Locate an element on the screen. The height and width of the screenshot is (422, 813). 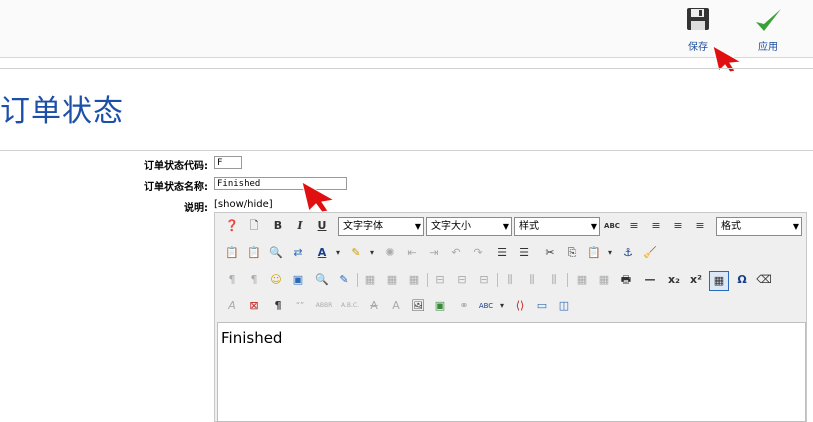
emoticon-icon: ☺ is located at coordinates (276, 280).